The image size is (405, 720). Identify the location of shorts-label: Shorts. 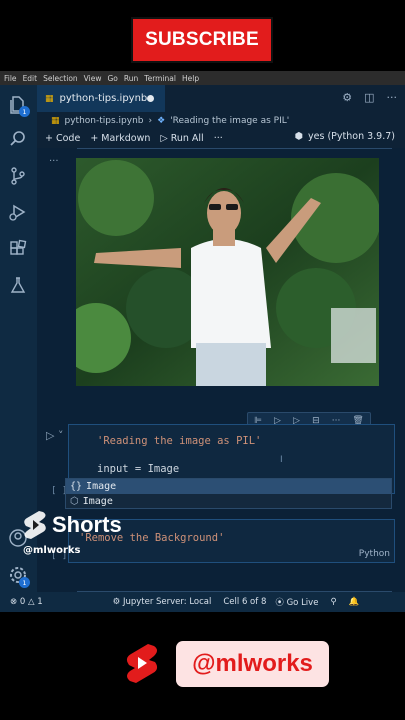
(87, 524).